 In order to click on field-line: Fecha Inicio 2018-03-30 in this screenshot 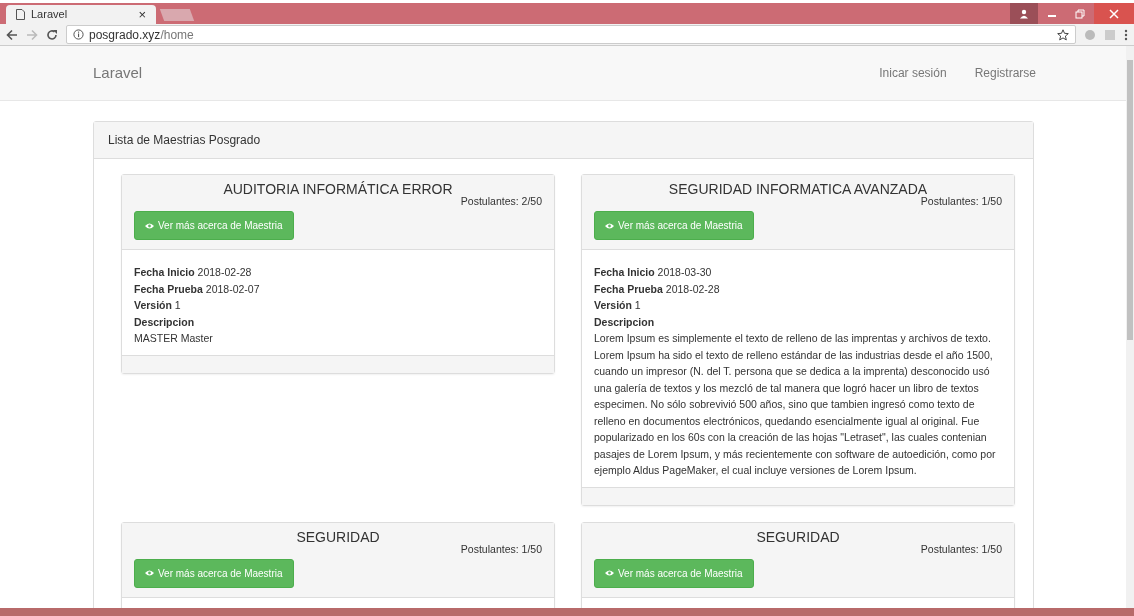, I will do `click(653, 273)`.